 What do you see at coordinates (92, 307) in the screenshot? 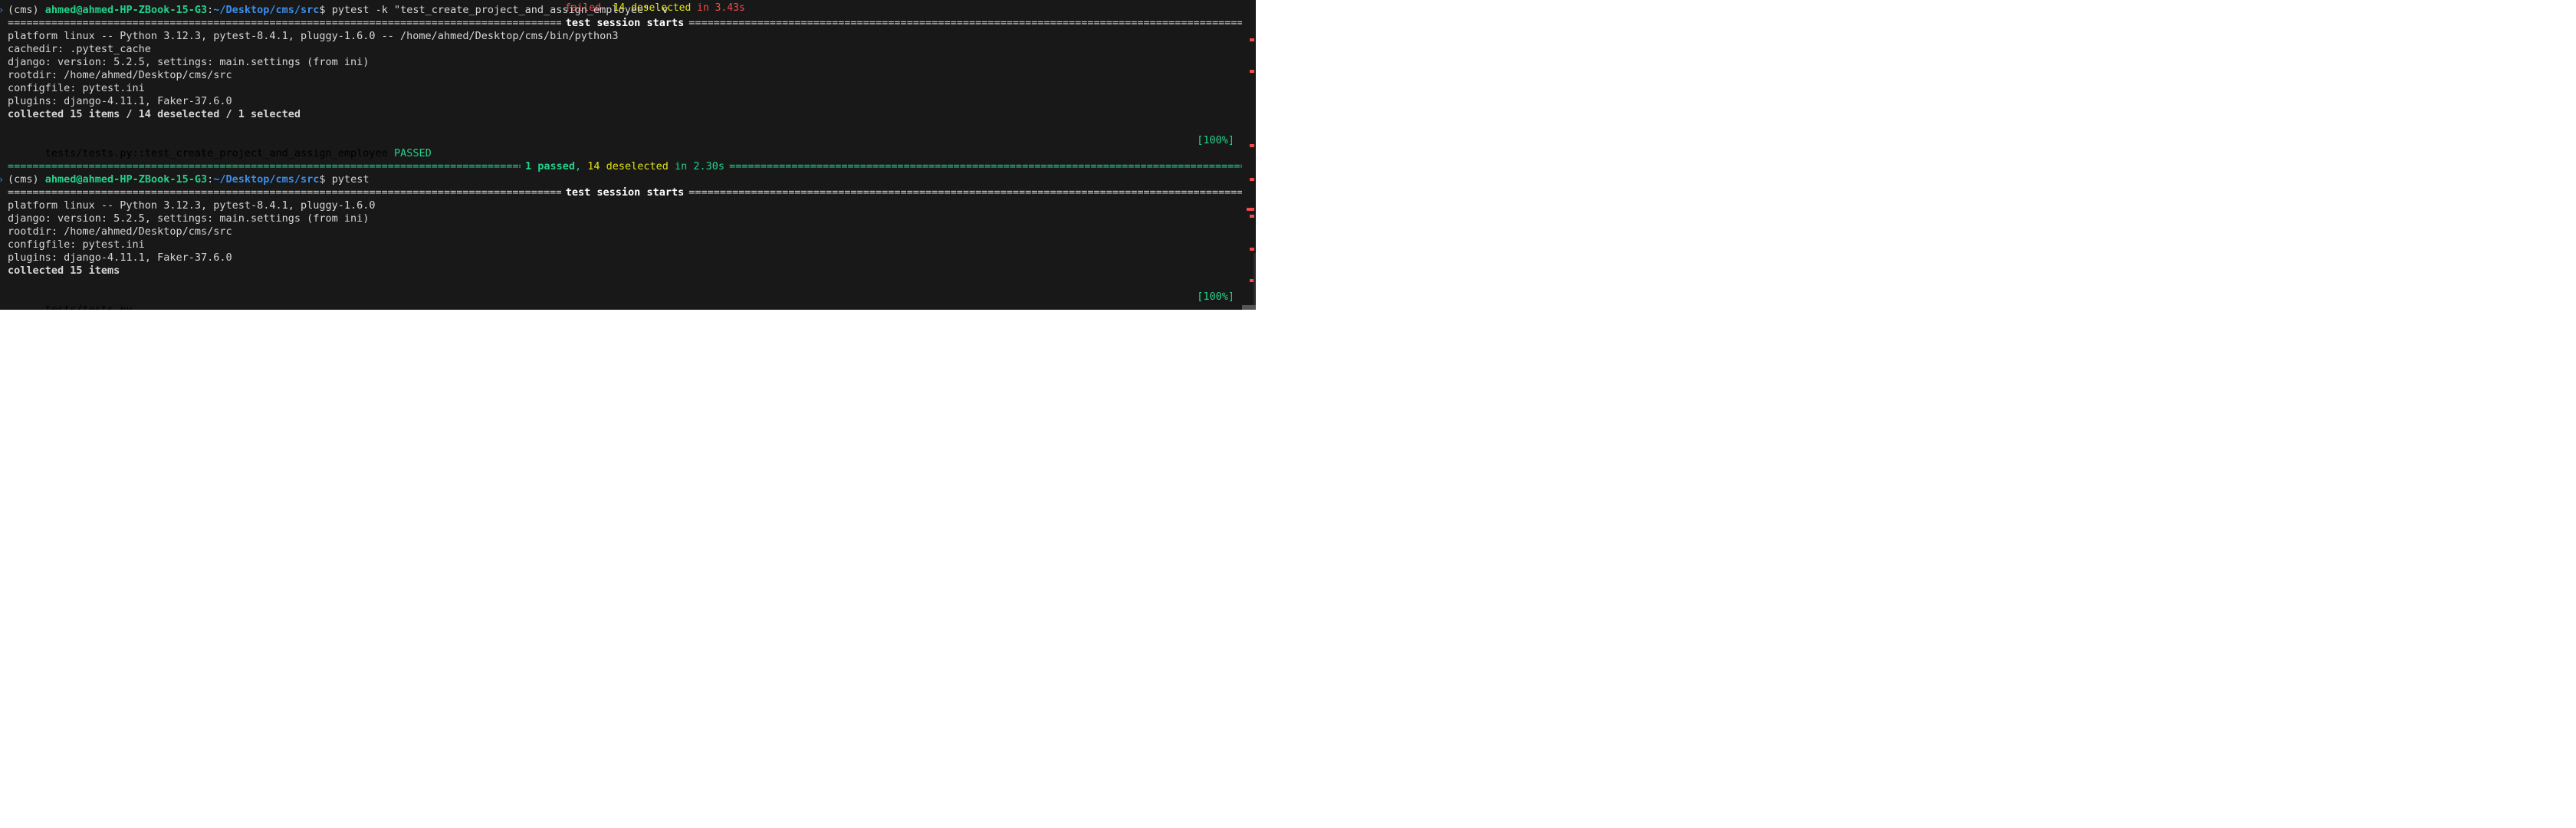
I see `test-file: tests/tests.py` at bounding box center [92, 307].